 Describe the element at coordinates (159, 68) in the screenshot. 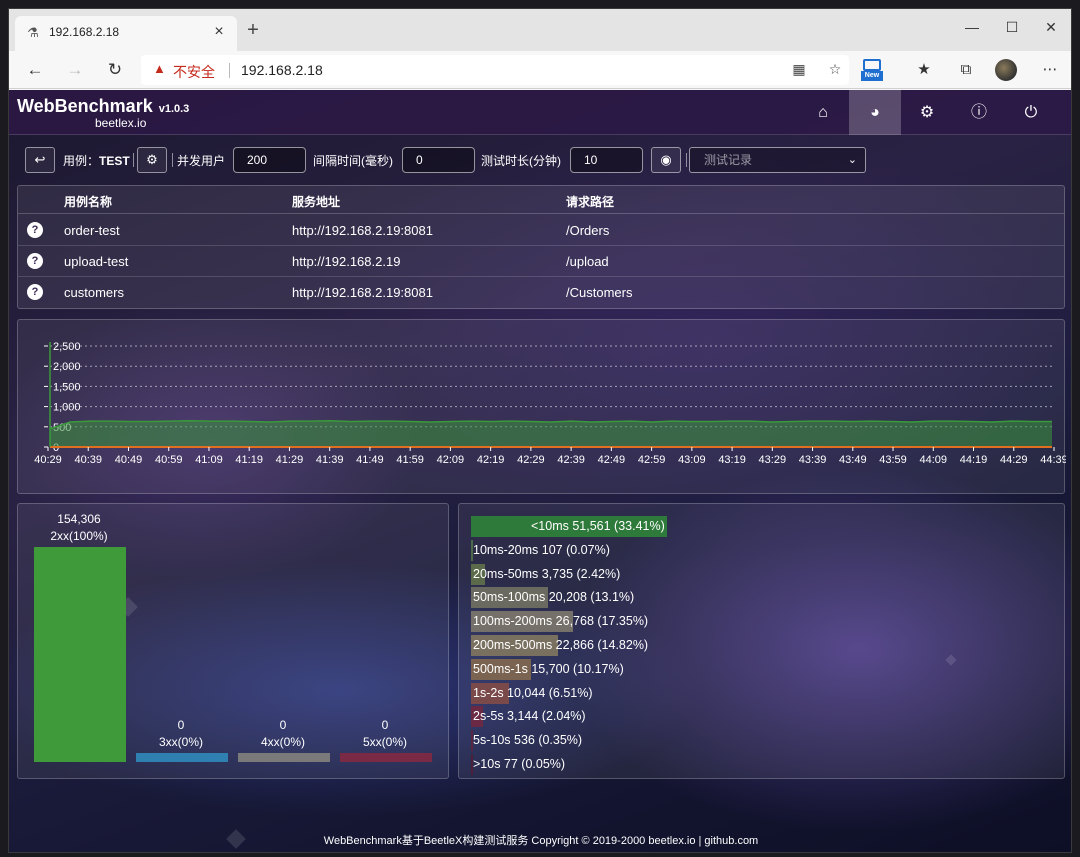

I see `warning-icon: ▲` at that location.